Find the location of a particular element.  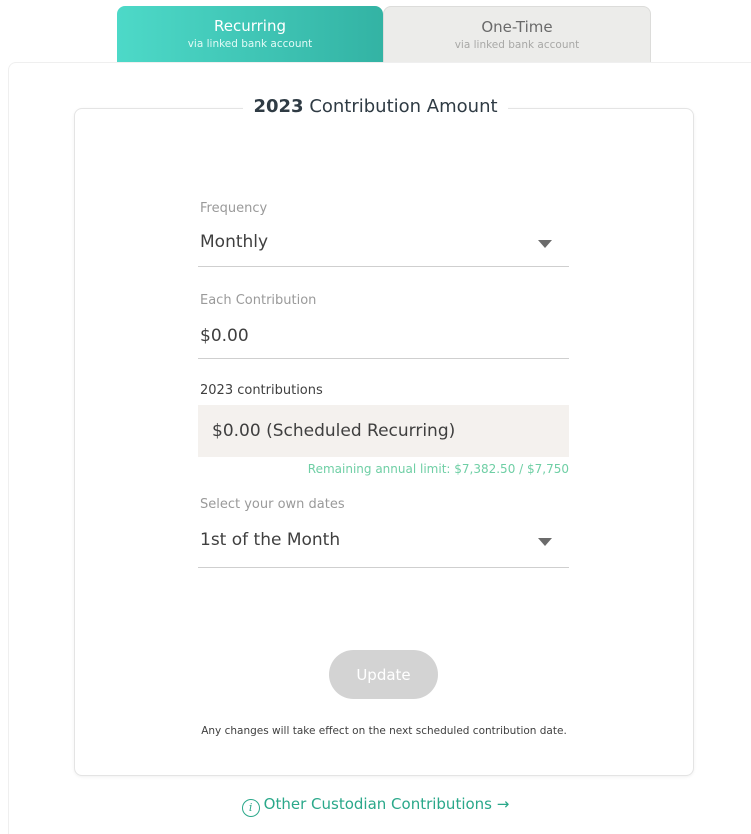

tab-recurring: Recurring via linked bank account is located at coordinates (250, 34).